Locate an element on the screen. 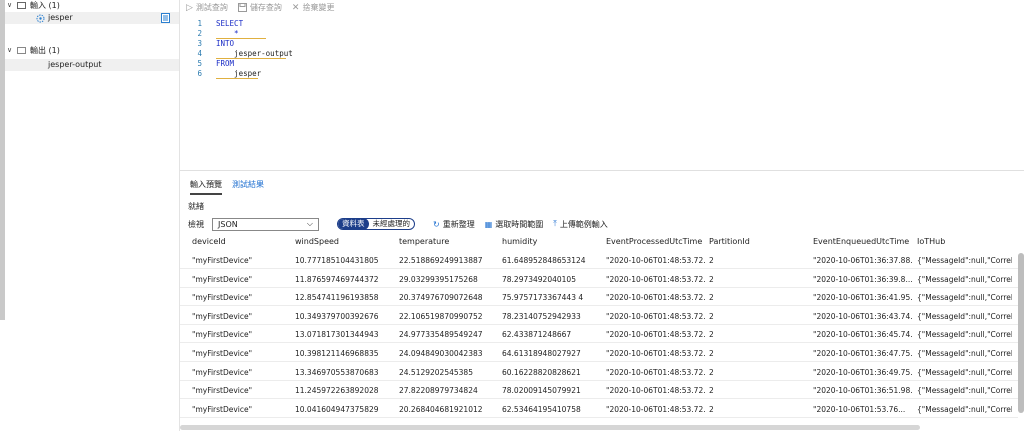  tab-test-results: 測試結果 is located at coordinates (248, 187).